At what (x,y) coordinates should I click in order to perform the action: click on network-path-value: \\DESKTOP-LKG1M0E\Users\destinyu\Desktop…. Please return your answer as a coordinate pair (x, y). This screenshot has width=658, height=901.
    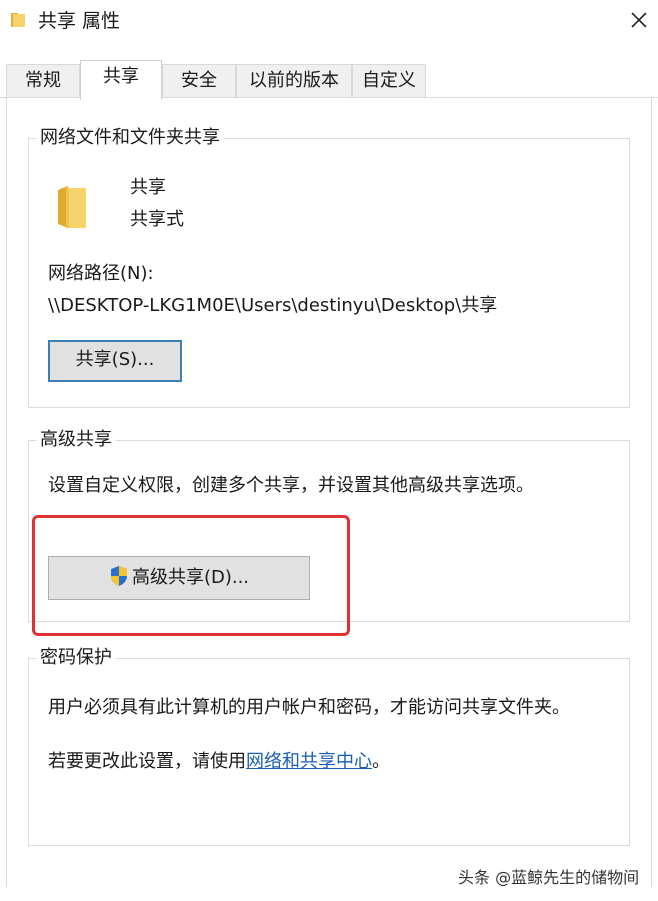
    Looking at the image, I should click on (273, 305).